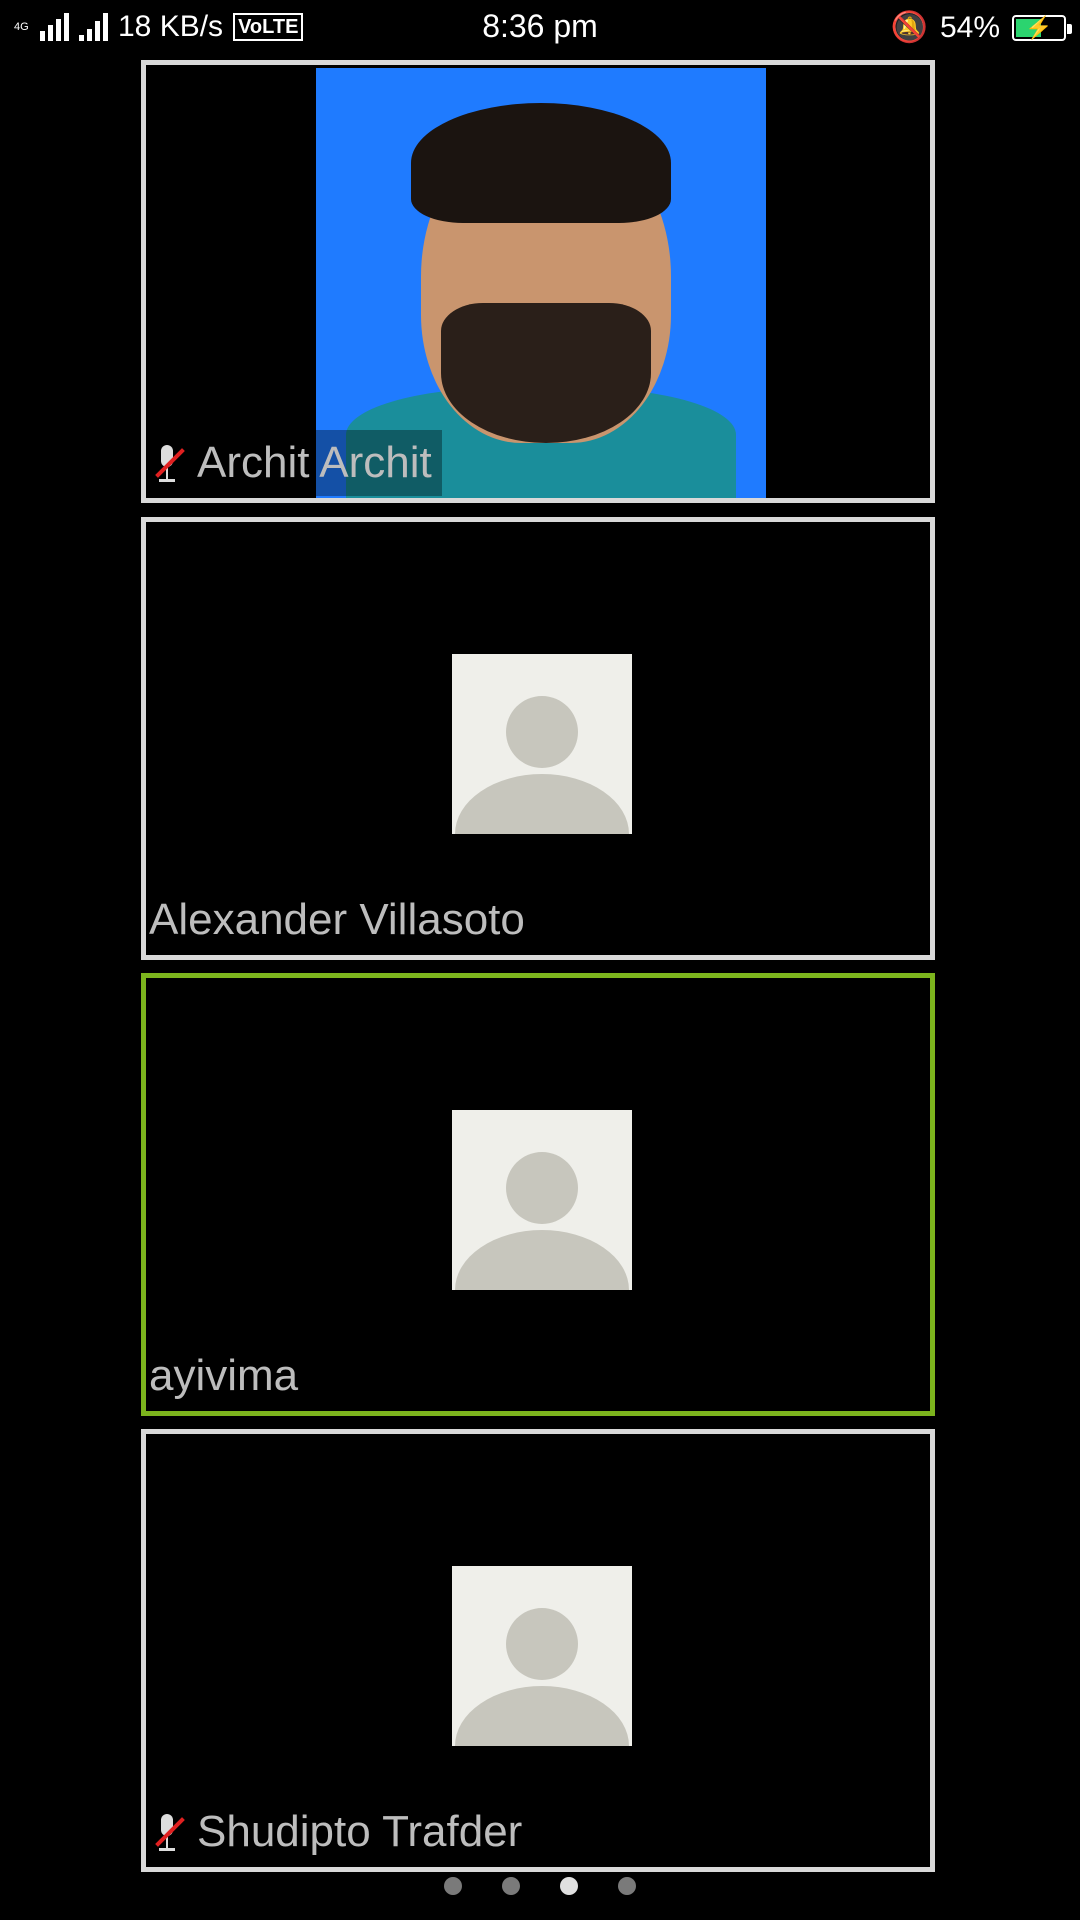 The image size is (1080, 1920). I want to click on page-indicator, so click(540, 1886).